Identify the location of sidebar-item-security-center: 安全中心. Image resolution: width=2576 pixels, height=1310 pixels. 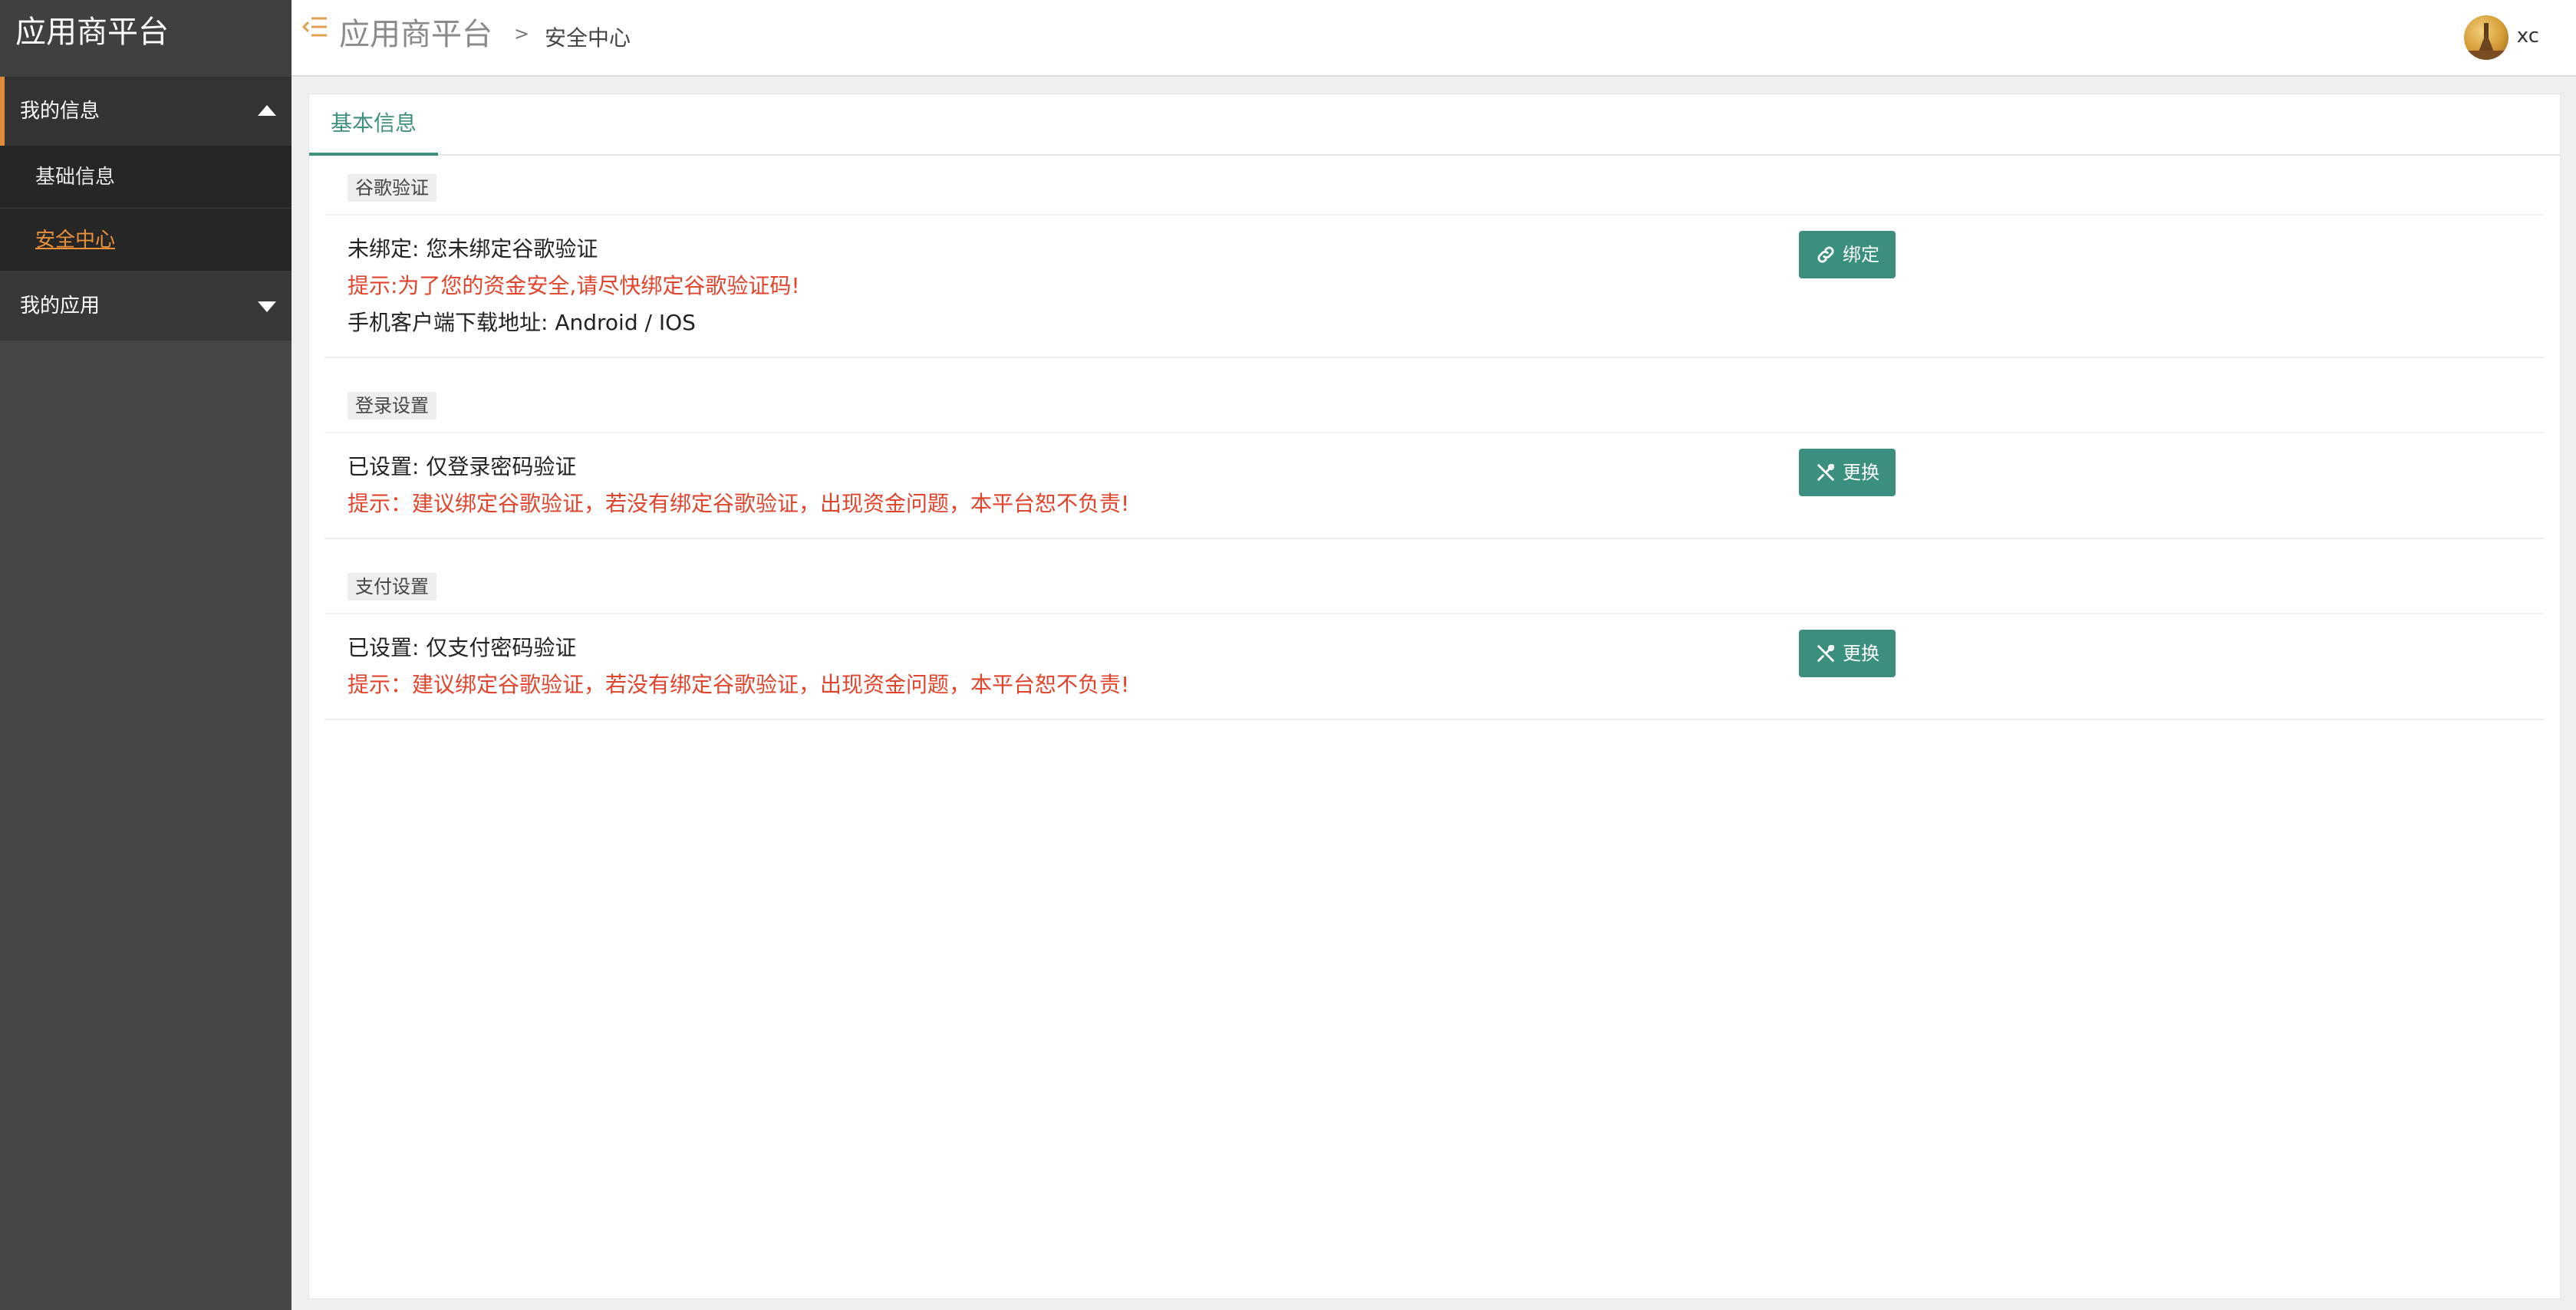
(146, 240).